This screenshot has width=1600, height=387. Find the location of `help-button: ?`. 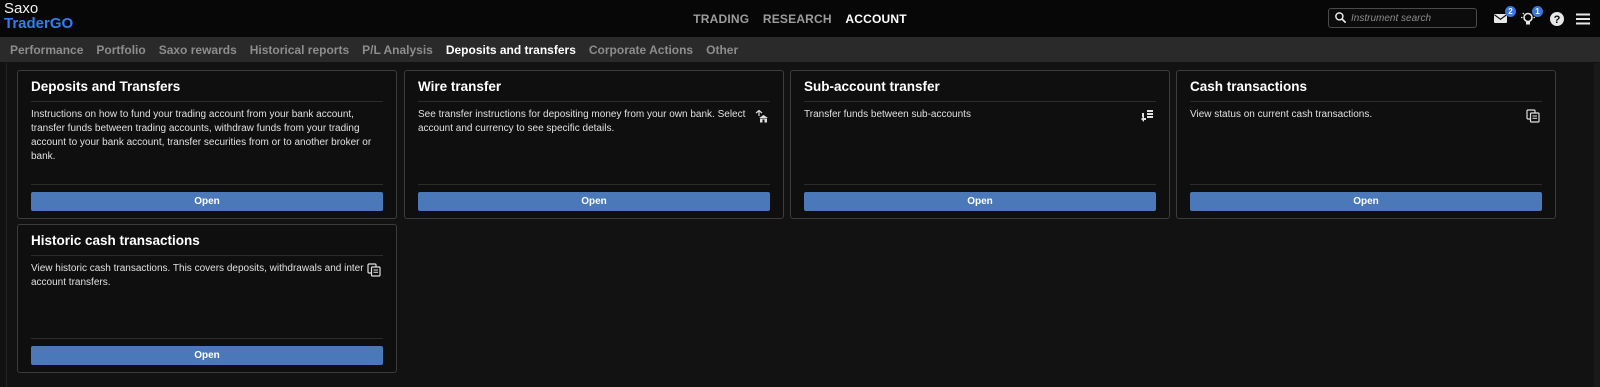

help-button: ? is located at coordinates (1559, 19).